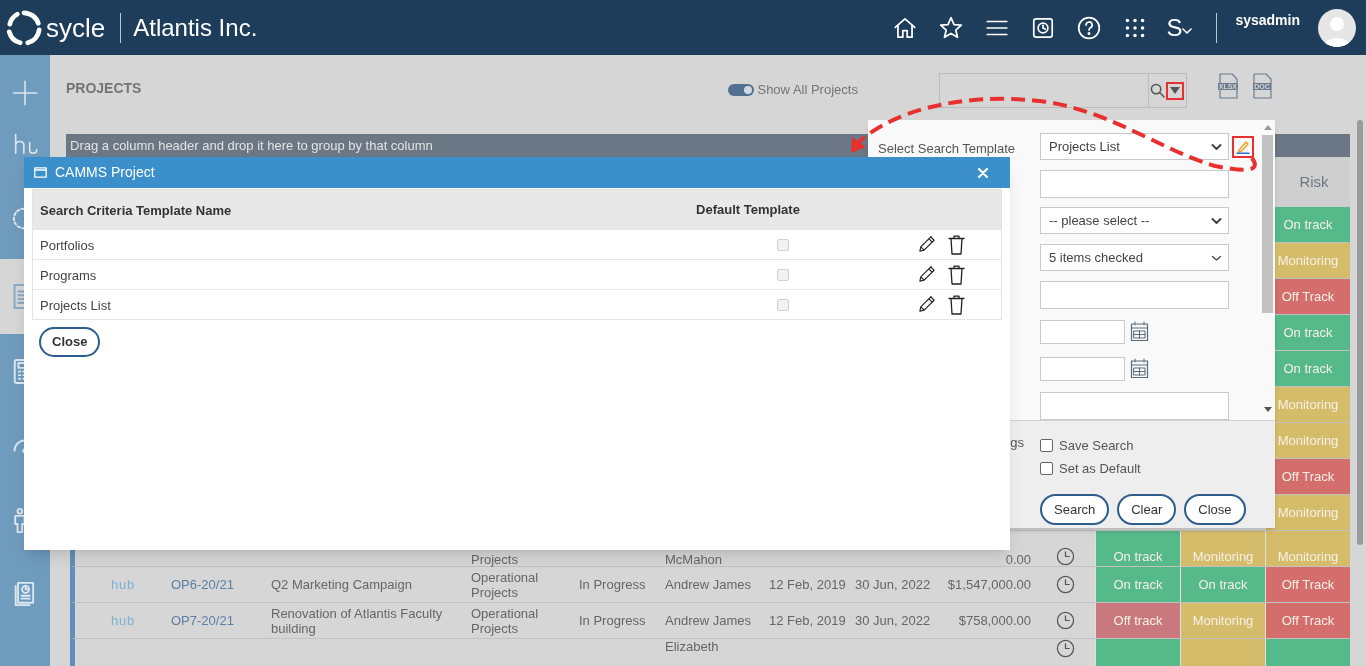 The height and width of the screenshot is (666, 1366). What do you see at coordinates (76, 27) in the screenshot?
I see `brand-name: sycle` at bounding box center [76, 27].